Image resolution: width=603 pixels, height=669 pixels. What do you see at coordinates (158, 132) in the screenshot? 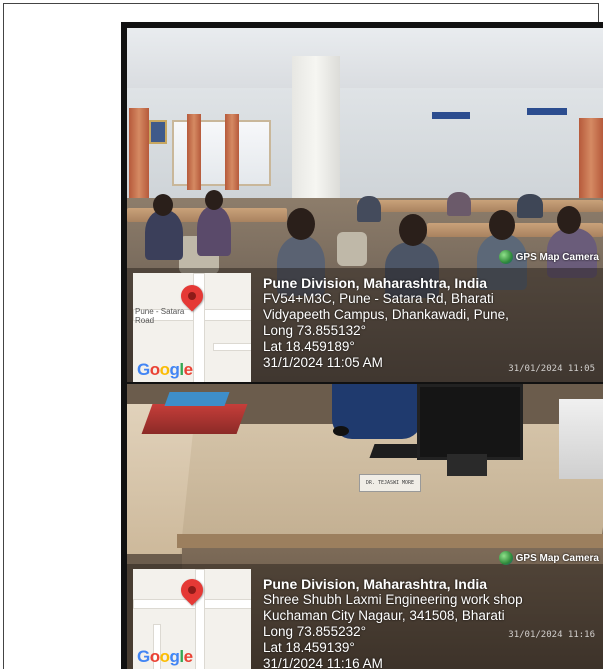
I see `wall-portrait` at bounding box center [158, 132].